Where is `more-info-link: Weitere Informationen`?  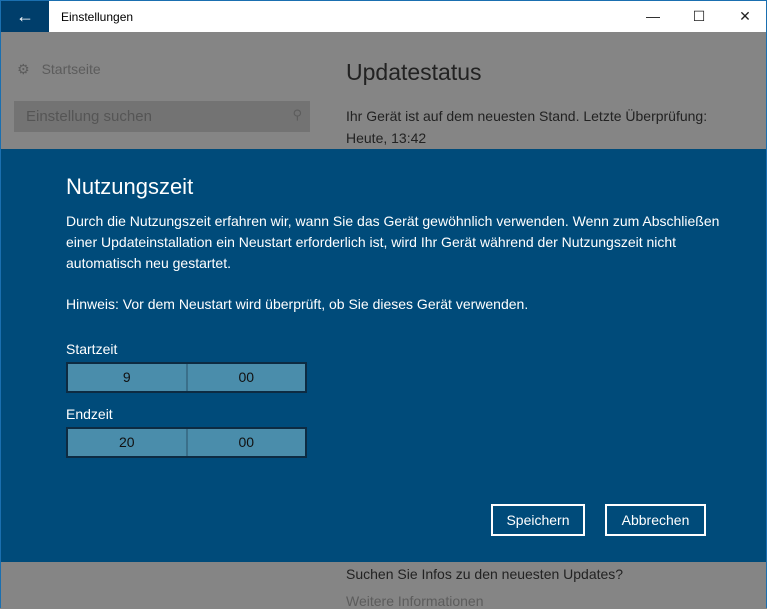
more-info-link: Weitere Informationen is located at coordinates (414, 601).